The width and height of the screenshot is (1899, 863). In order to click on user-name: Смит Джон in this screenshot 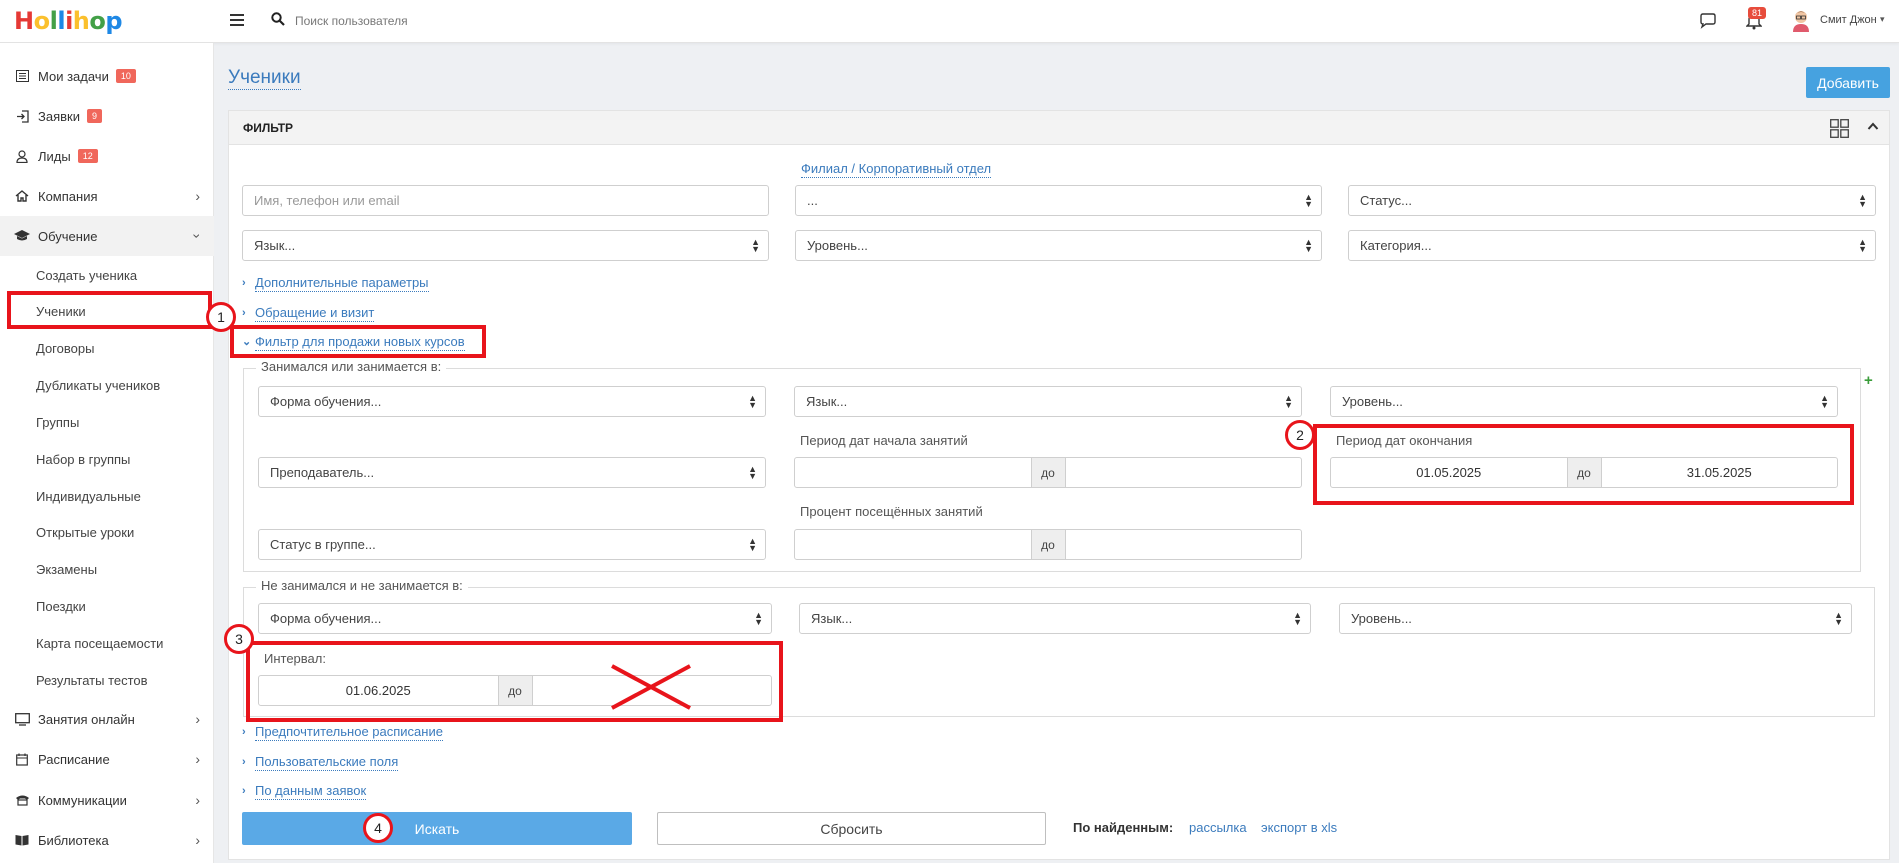, I will do `click(1848, 20)`.